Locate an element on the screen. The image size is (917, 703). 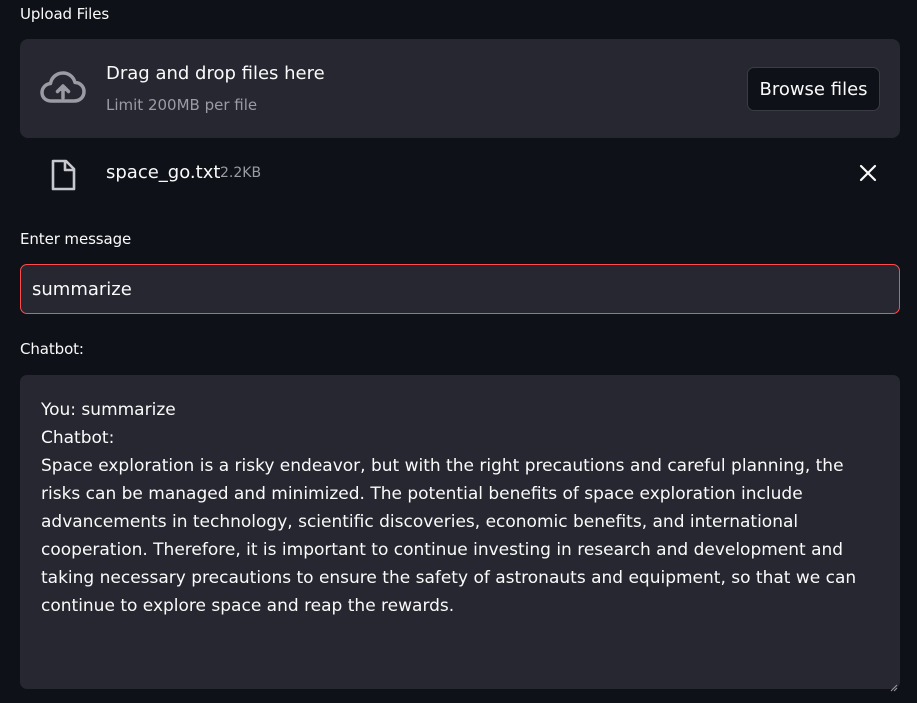
uploaded-file-row: space_go.txt 2.2KB is located at coordinates (460, 174).